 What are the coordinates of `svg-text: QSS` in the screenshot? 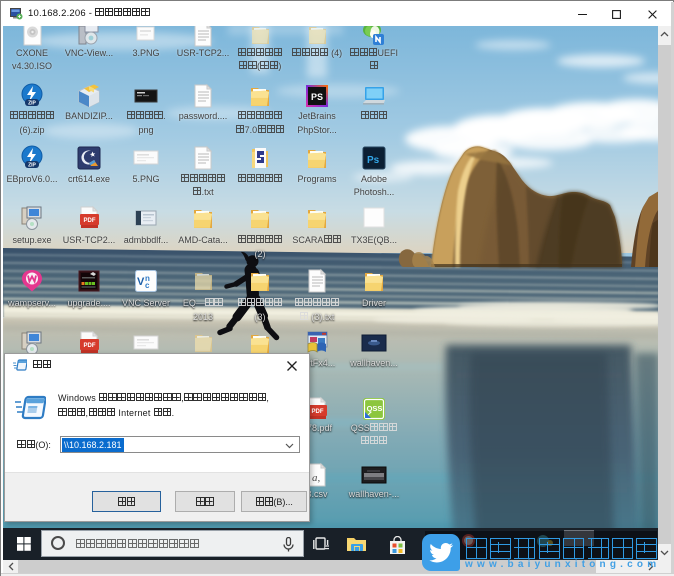 It's located at (375, 408).